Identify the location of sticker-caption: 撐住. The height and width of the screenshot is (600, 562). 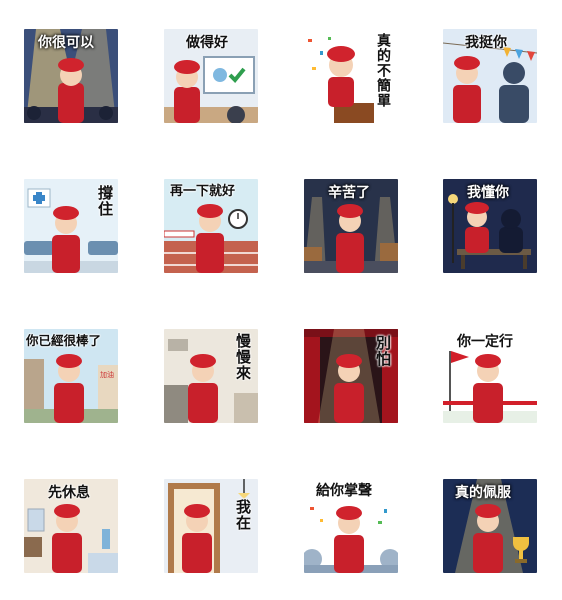
(105, 201).